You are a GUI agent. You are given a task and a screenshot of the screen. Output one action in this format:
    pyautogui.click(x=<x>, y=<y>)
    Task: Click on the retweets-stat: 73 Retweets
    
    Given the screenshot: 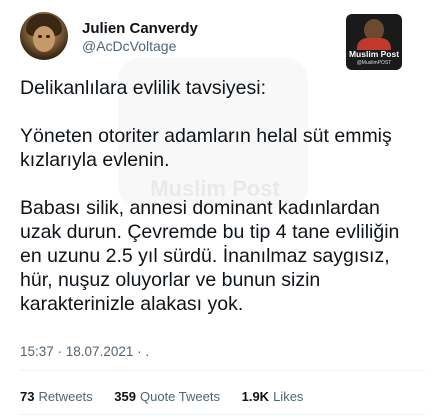 What is the action you would take?
    pyautogui.click(x=56, y=396)
    